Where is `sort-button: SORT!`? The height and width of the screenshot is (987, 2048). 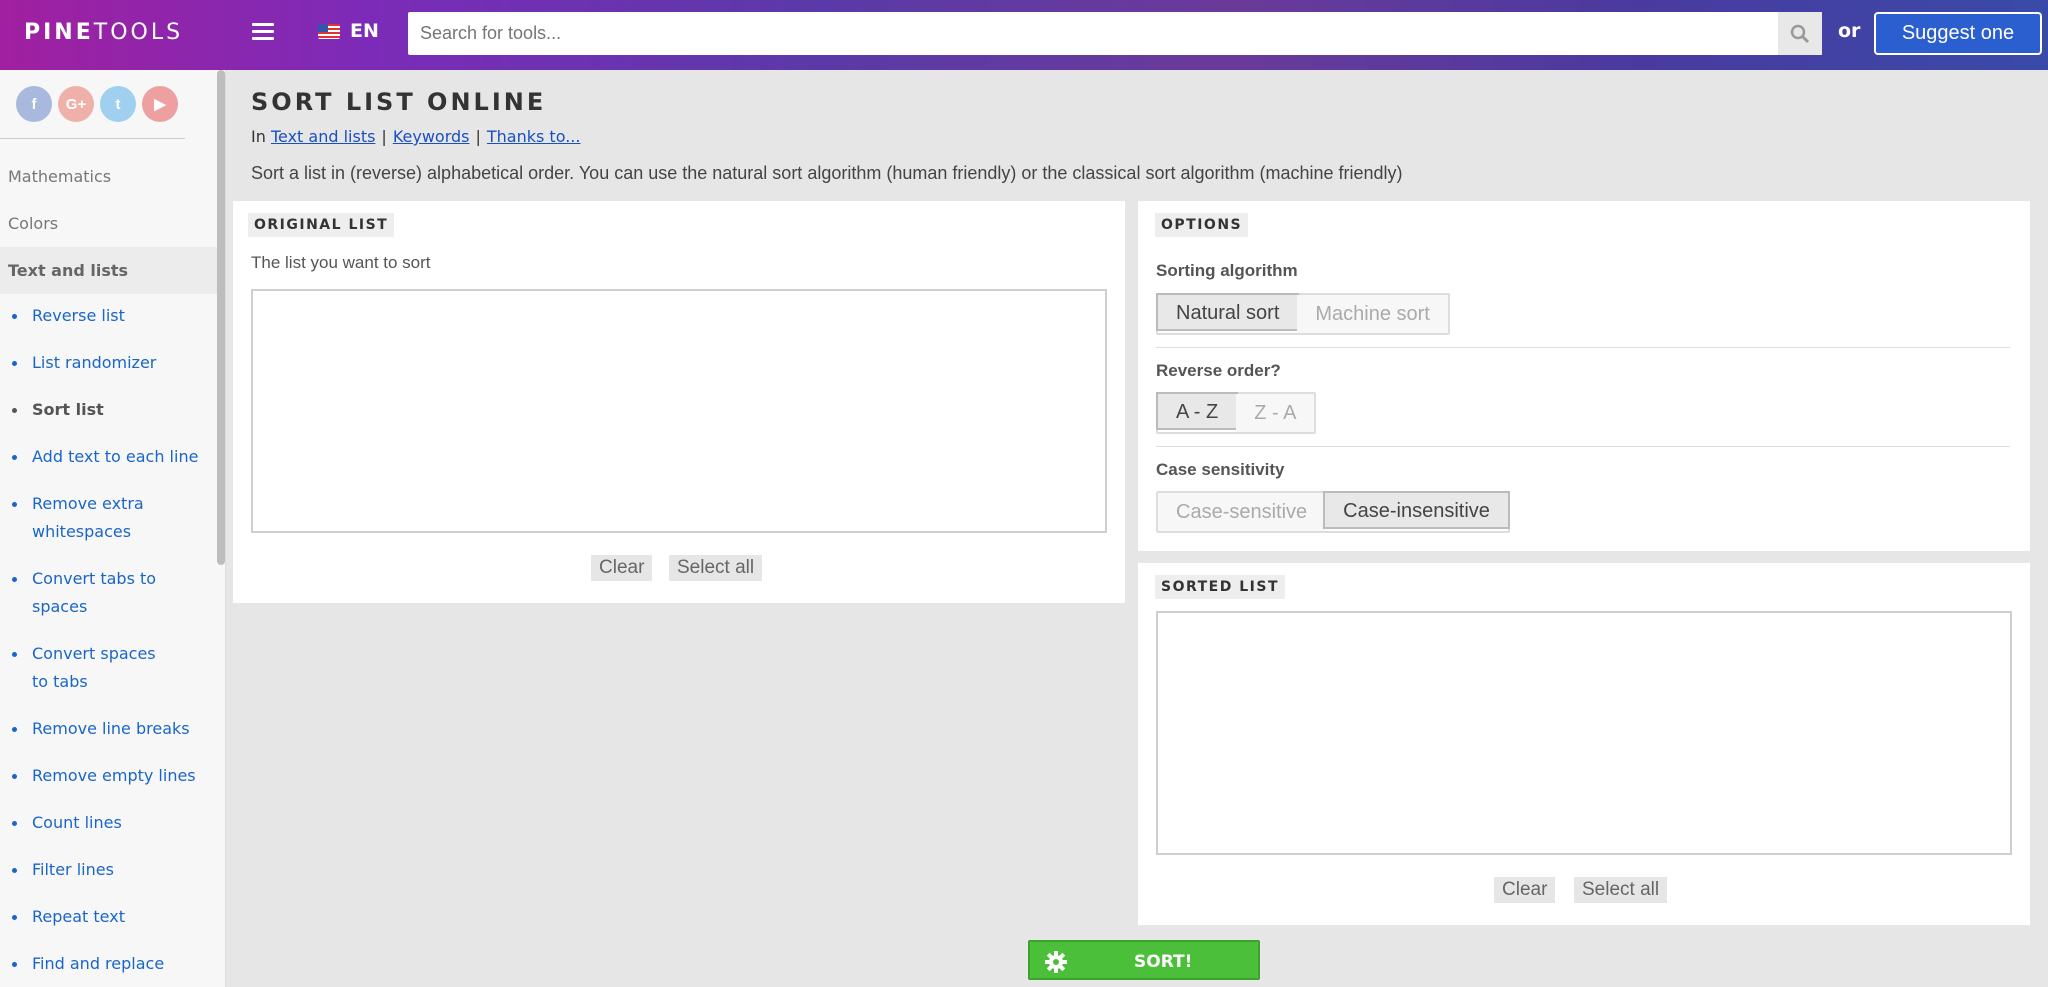 sort-button: SORT! is located at coordinates (1144, 960).